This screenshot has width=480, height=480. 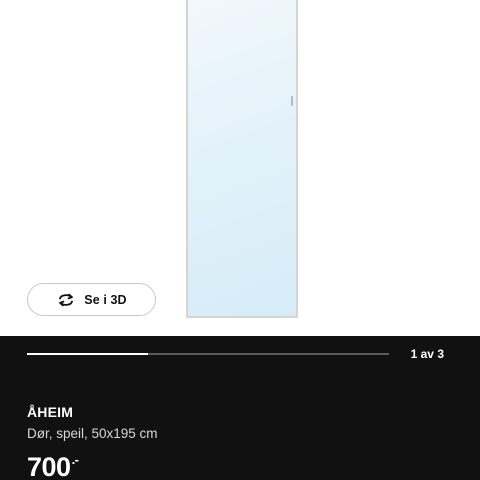 What do you see at coordinates (208, 354) in the screenshot?
I see `carousel-progress-bar` at bounding box center [208, 354].